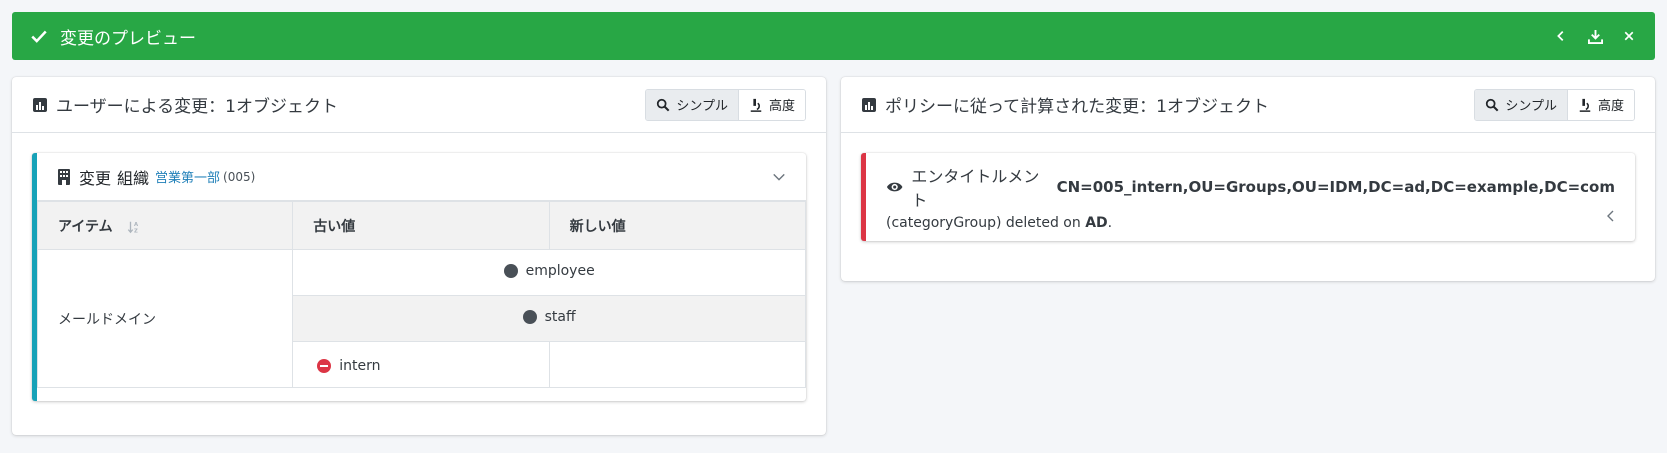  Describe the element at coordinates (779, 177) in the screenshot. I see `chevron-down-icon` at that location.